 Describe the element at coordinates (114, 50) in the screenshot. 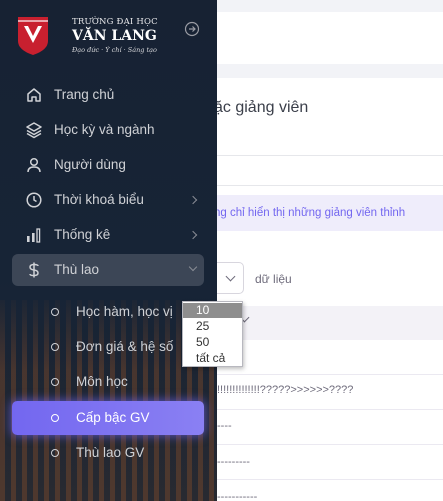

I see `brand-slogan: Đạo đức · Ý chí · Sáng tạo` at that location.